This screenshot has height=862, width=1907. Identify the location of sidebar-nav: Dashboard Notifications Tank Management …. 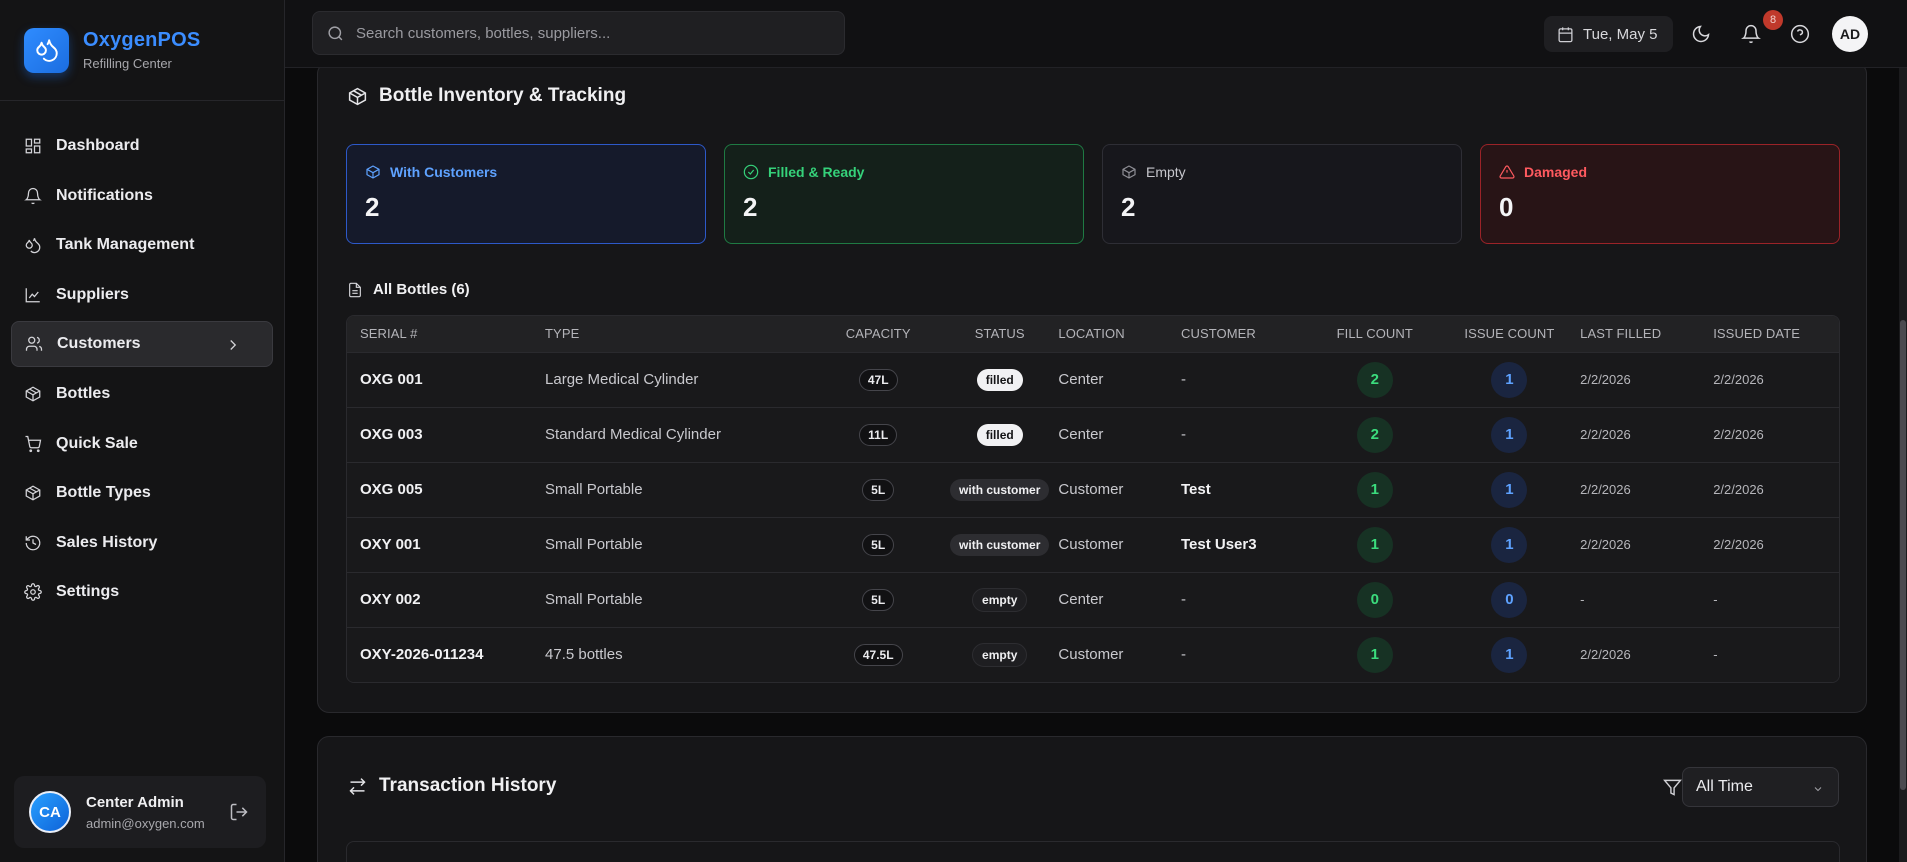
(142, 358).